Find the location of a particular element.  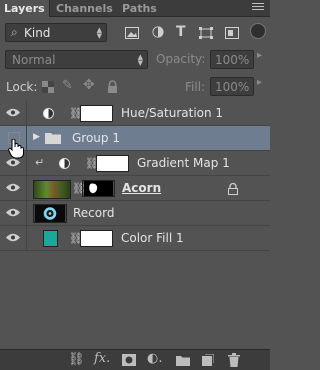

blend-mode-select: Normal ▲ ▼ is located at coordinates (76, 59).